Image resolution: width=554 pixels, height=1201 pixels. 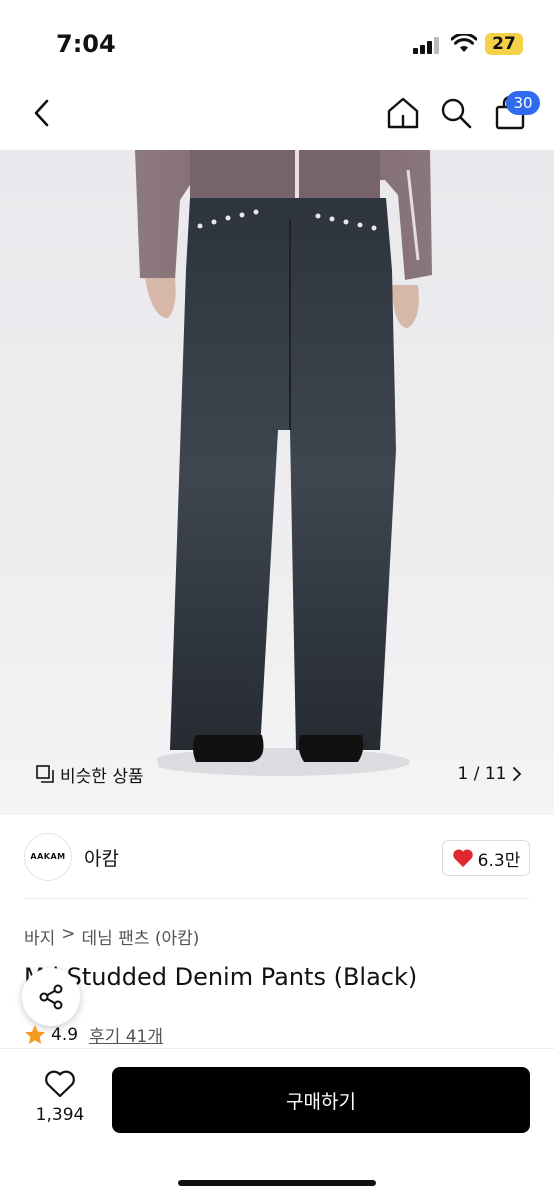 What do you see at coordinates (101, 857) in the screenshot?
I see `brand-name: 아캄` at bounding box center [101, 857].